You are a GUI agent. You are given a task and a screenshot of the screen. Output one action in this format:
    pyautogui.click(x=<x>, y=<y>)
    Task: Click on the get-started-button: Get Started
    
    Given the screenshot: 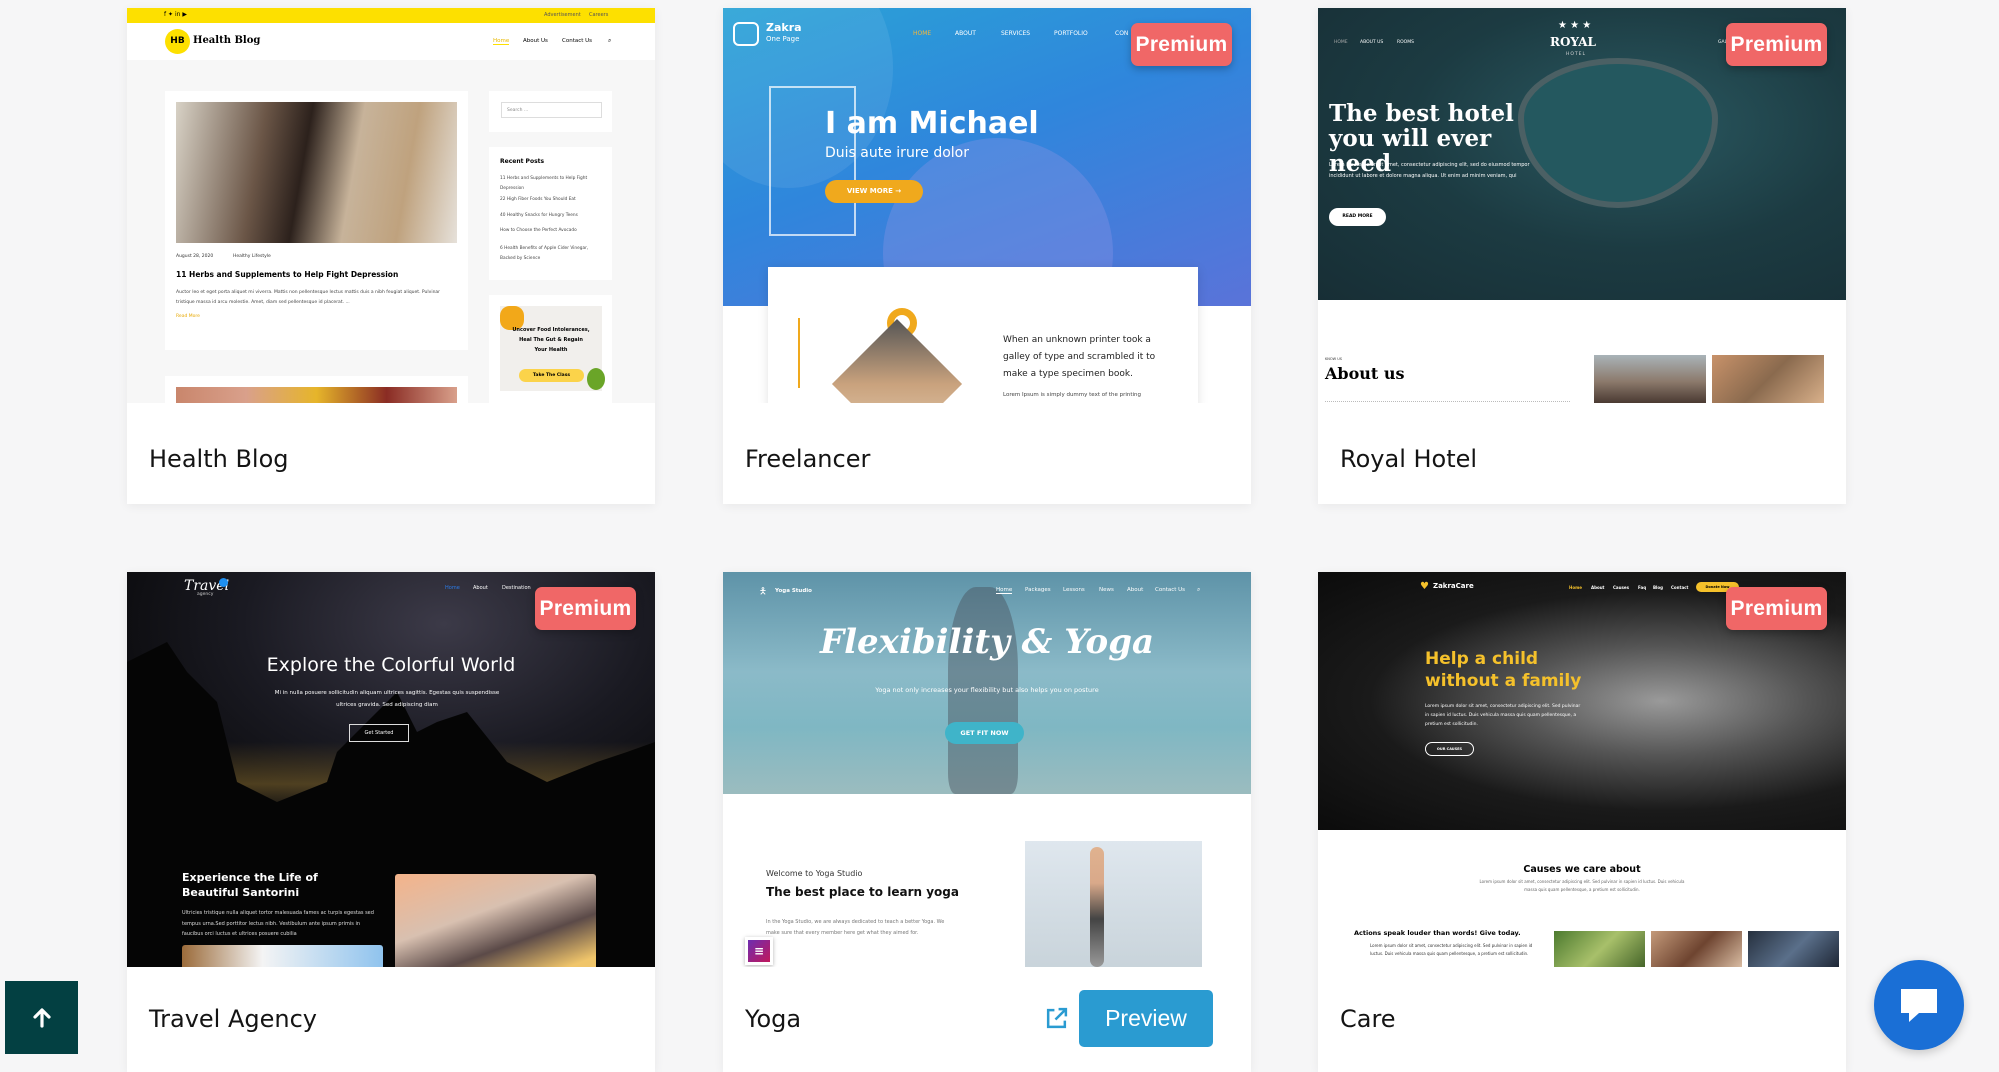 What is the action you would take?
    pyautogui.click(x=379, y=733)
    